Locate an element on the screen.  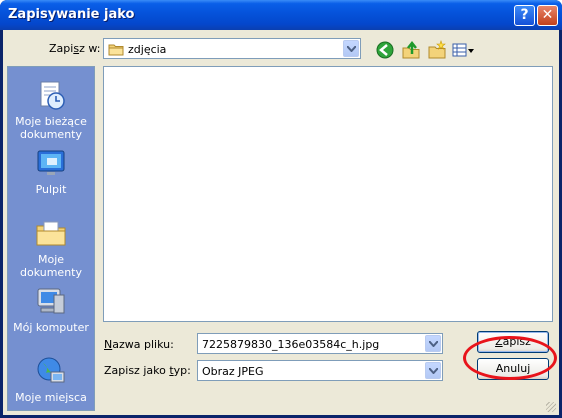
save-in-combobox: zdjęcia is located at coordinates (232, 48).